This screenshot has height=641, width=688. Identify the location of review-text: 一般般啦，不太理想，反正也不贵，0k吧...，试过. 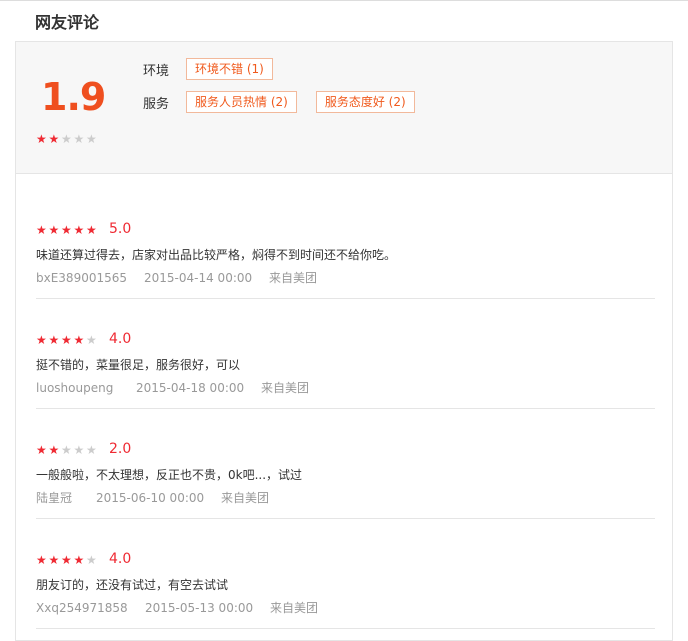
(169, 475).